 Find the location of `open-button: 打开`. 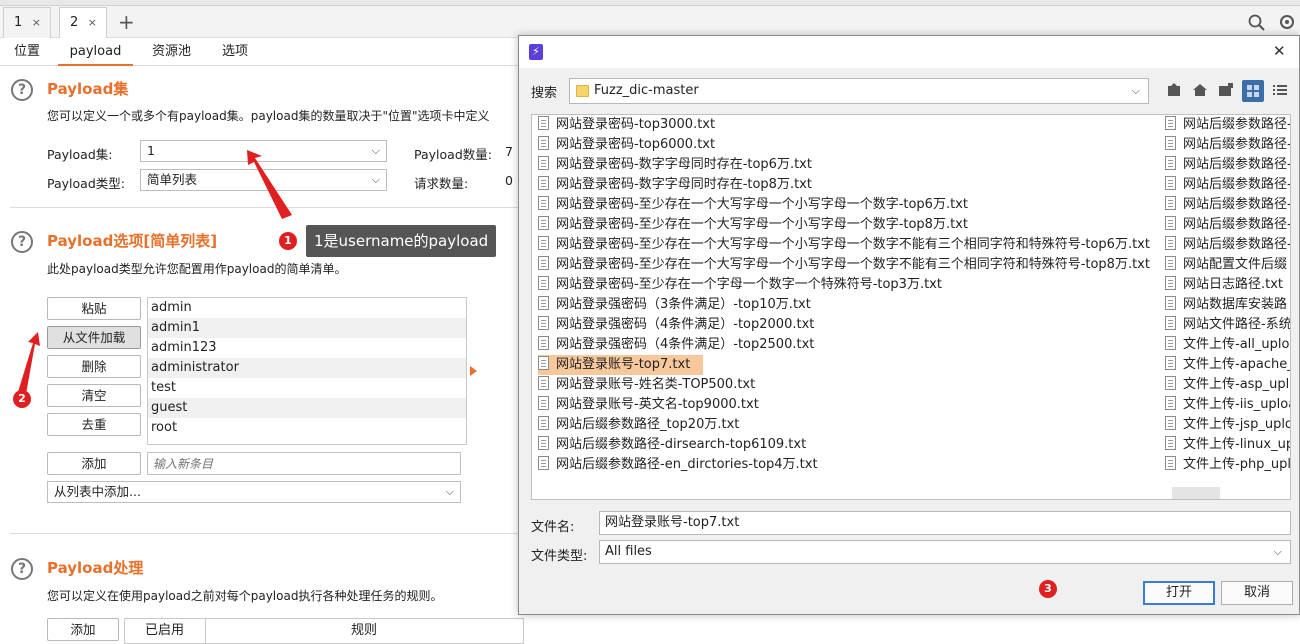

open-button: 打开 is located at coordinates (1179, 593).